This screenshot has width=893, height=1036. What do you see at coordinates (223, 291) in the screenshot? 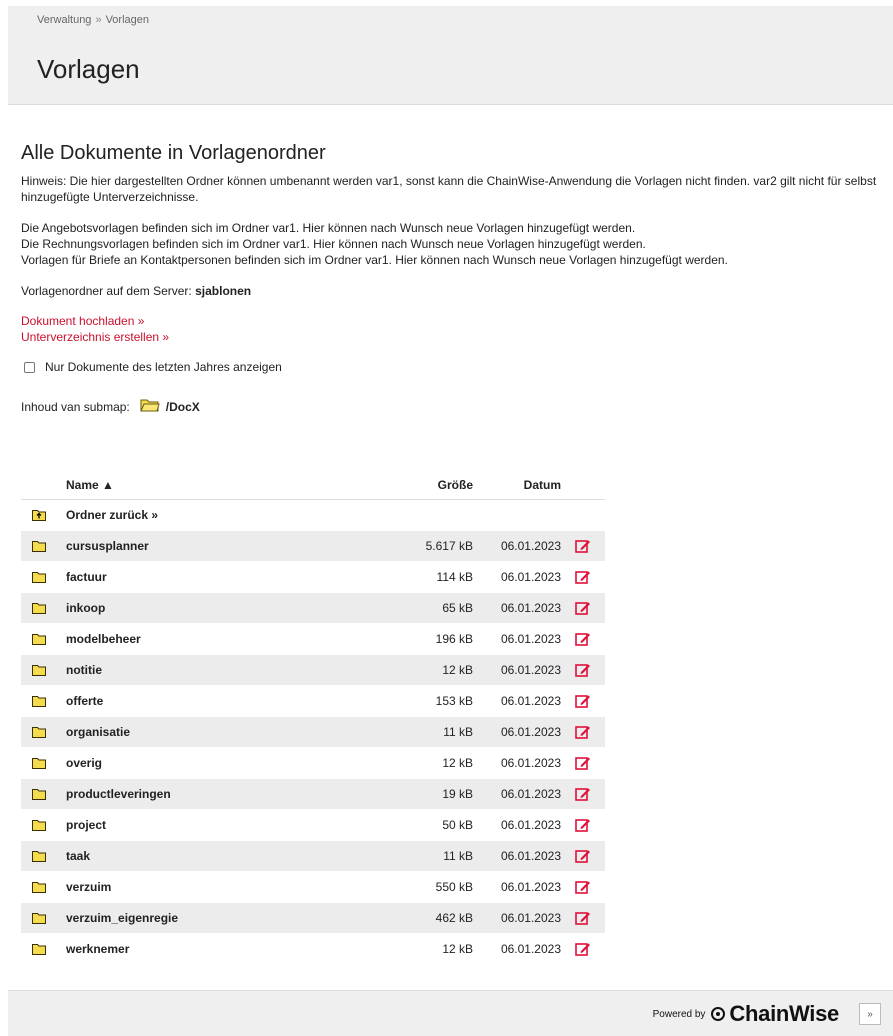
I see `server-folder-value: sjablonen` at bounding box center [223, 291].